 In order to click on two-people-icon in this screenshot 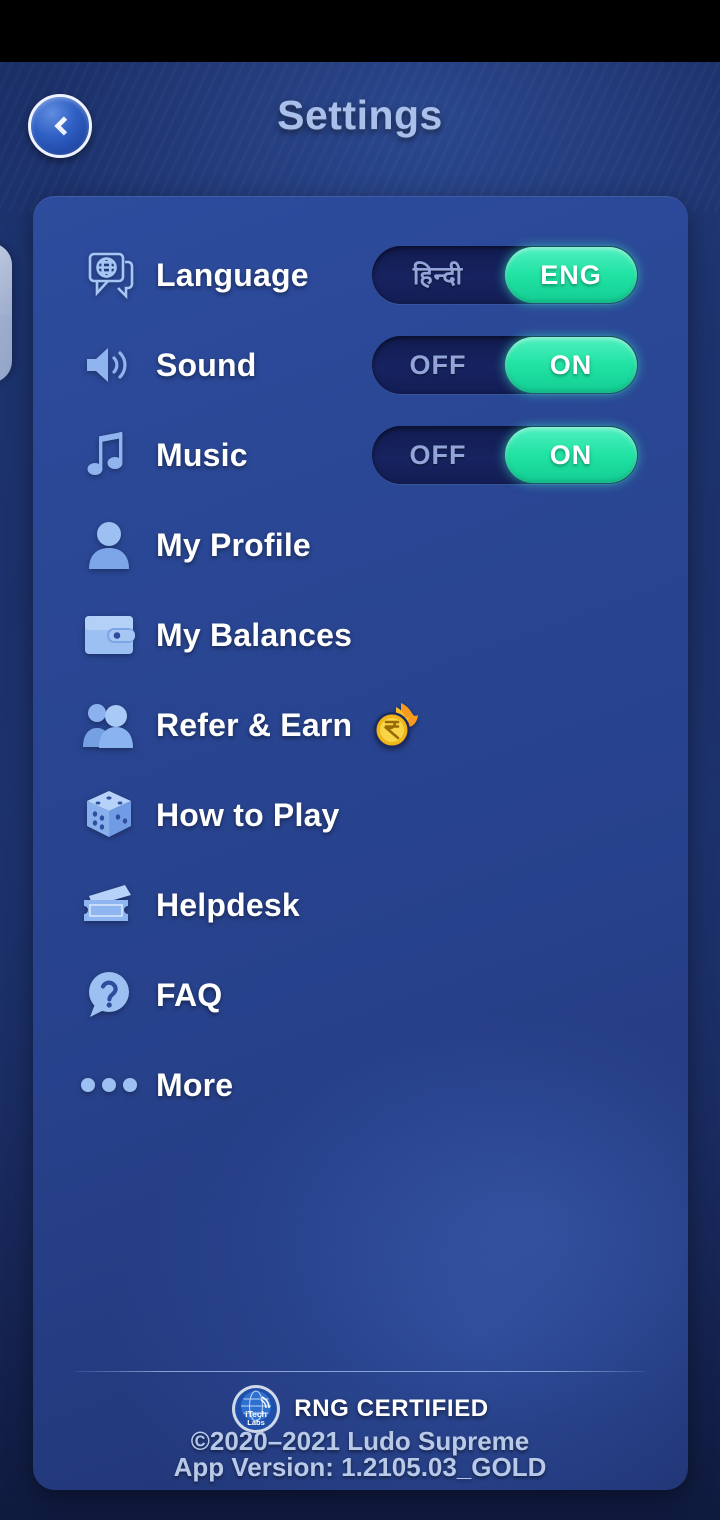, I will do `click(109, 725)`.